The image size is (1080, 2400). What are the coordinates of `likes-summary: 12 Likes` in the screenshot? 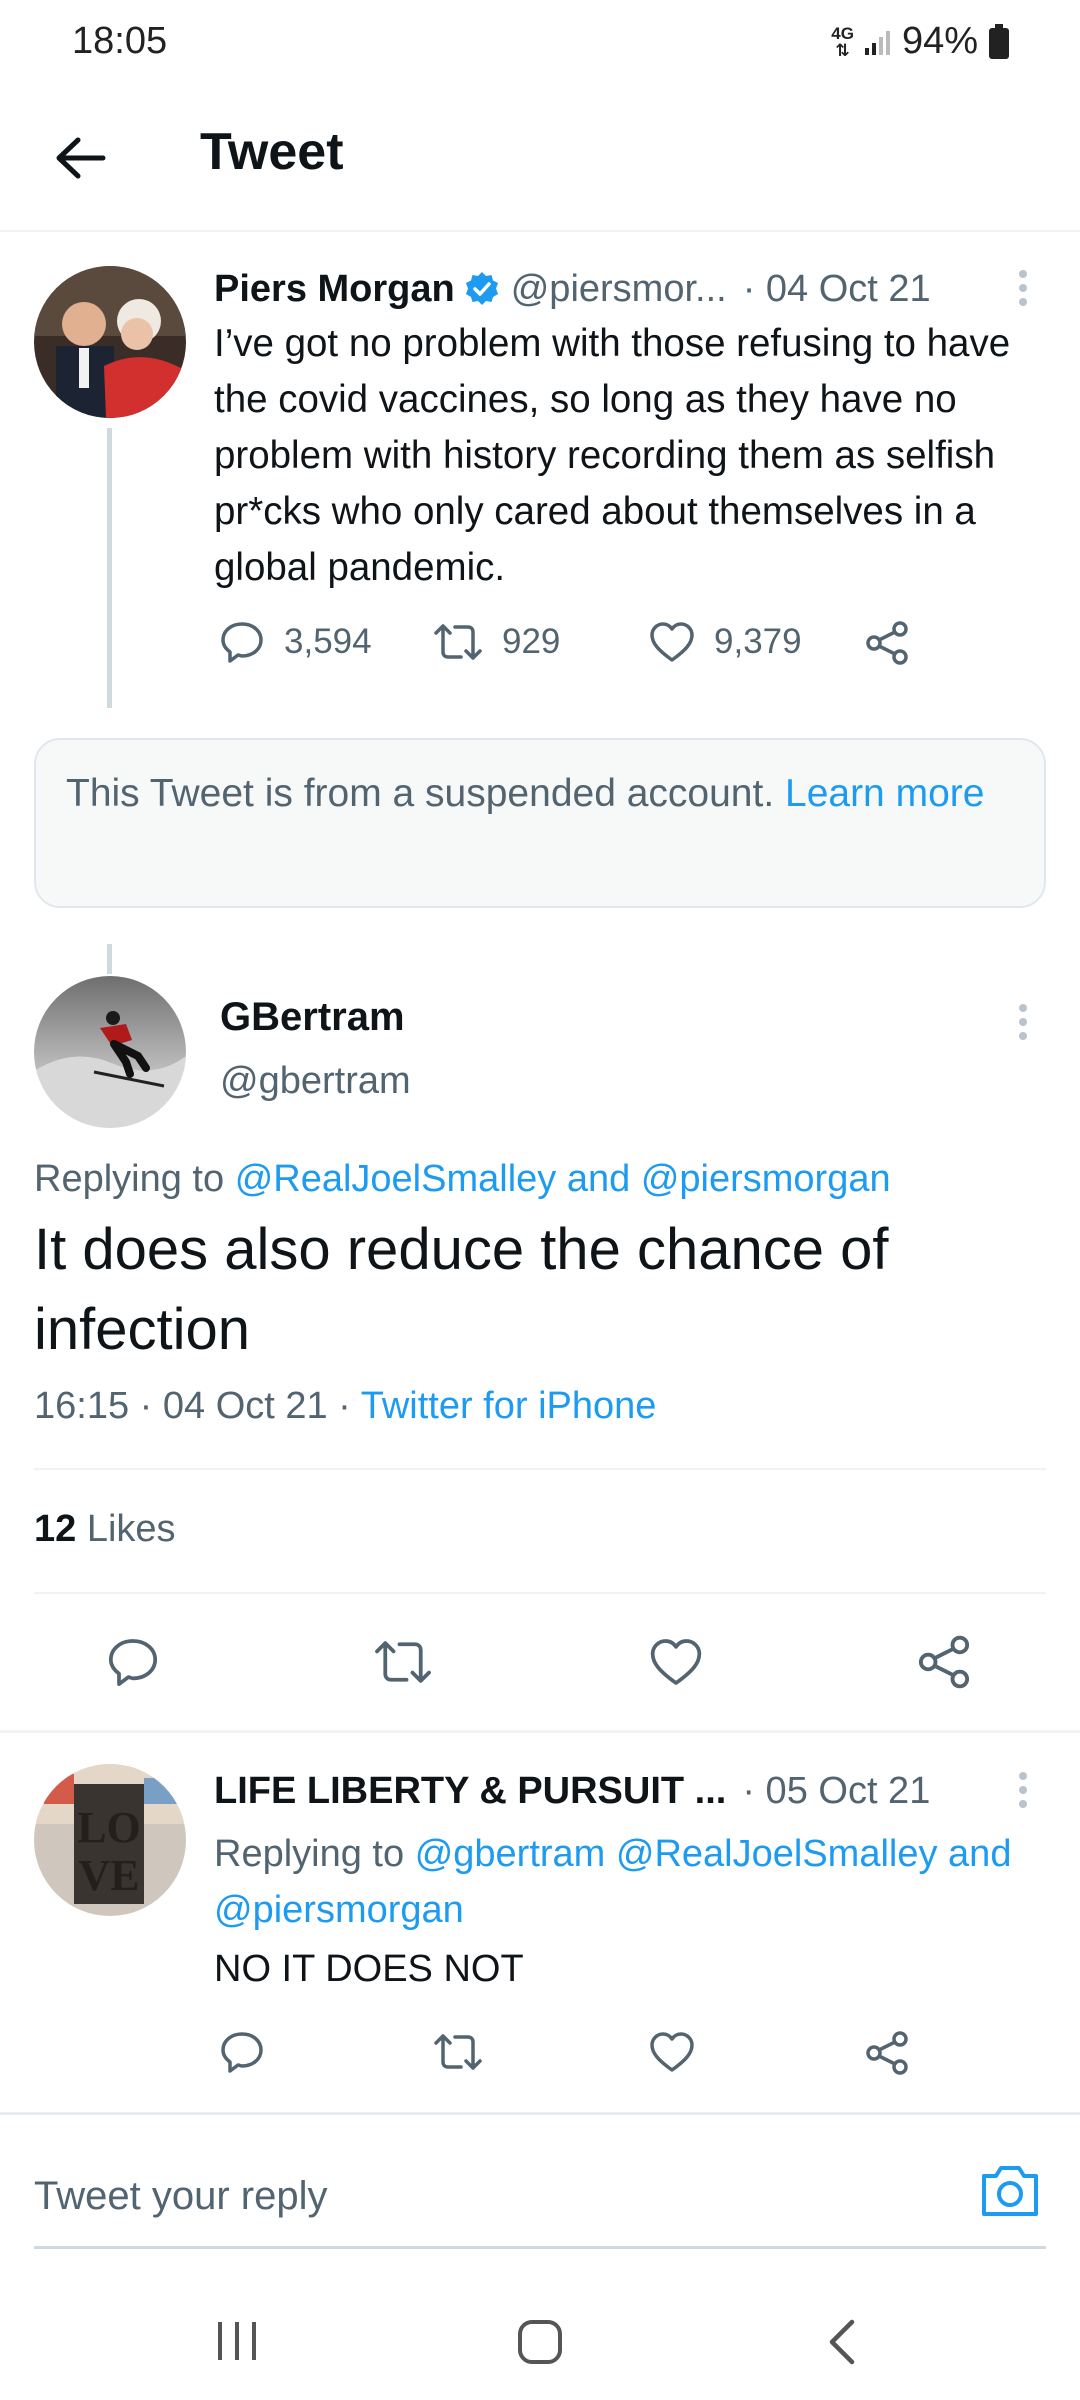 It's located at (105, 1529).